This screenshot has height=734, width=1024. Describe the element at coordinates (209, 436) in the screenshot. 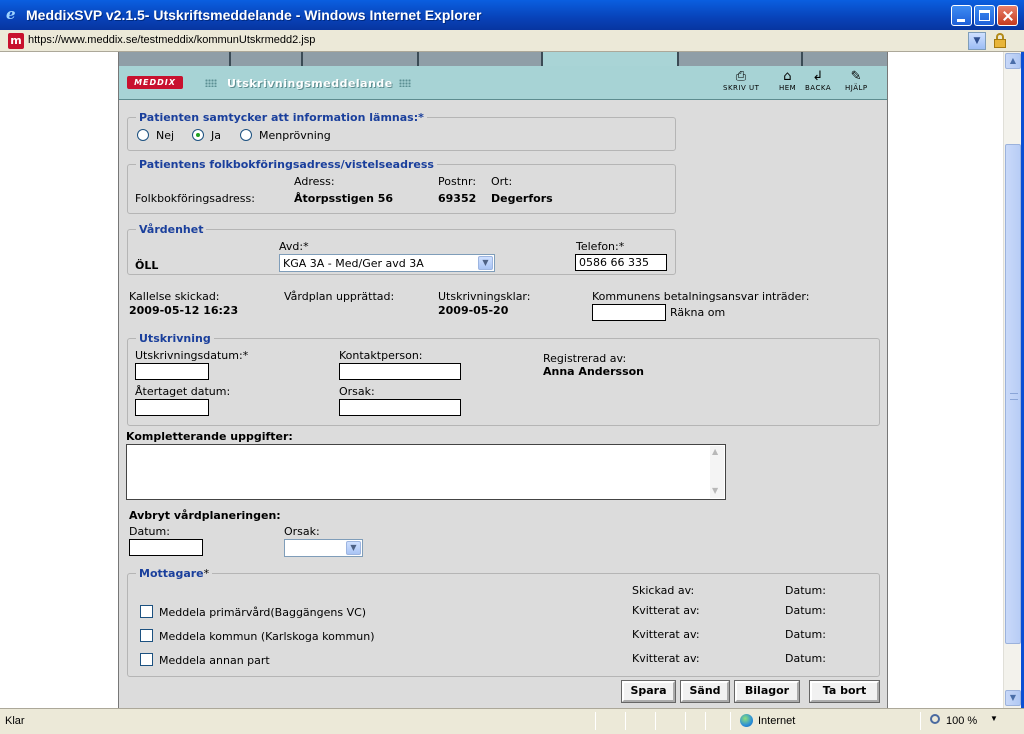

I see `komplett-label: Kompletterande uppgifter:` at that location.